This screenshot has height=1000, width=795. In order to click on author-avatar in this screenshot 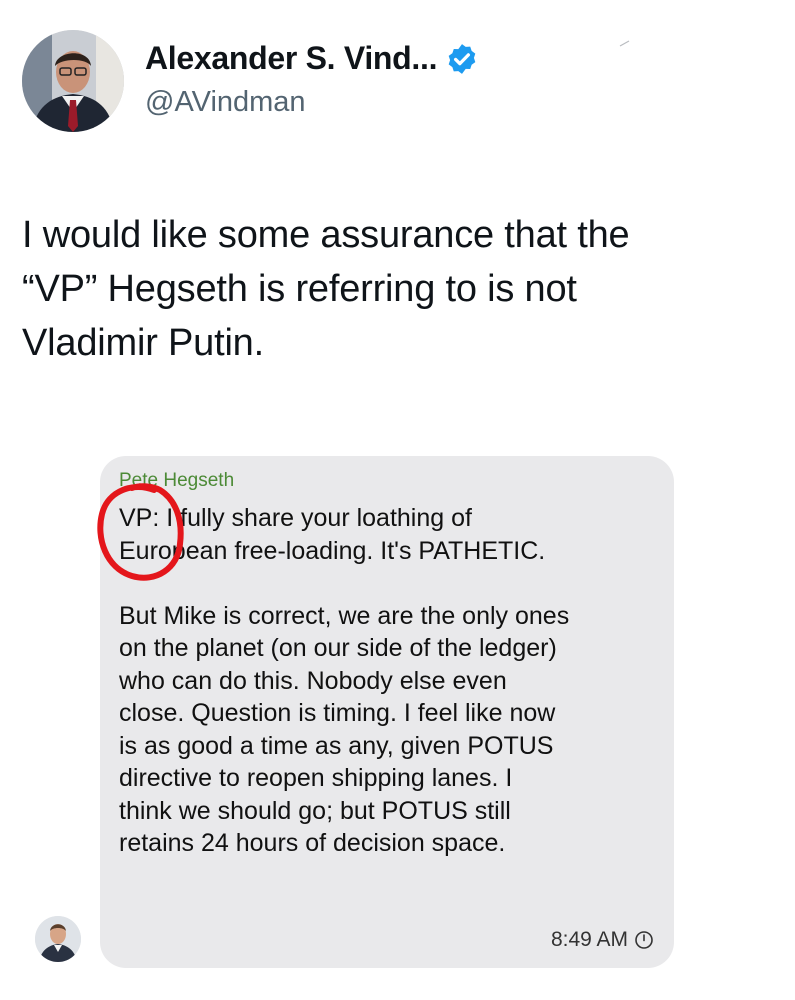, I will do `click(73, 81)`.